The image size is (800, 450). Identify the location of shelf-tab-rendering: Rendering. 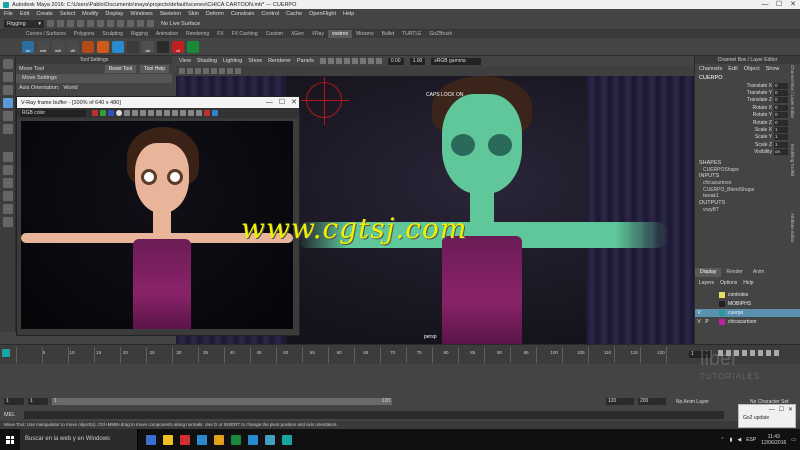
(197, 34).